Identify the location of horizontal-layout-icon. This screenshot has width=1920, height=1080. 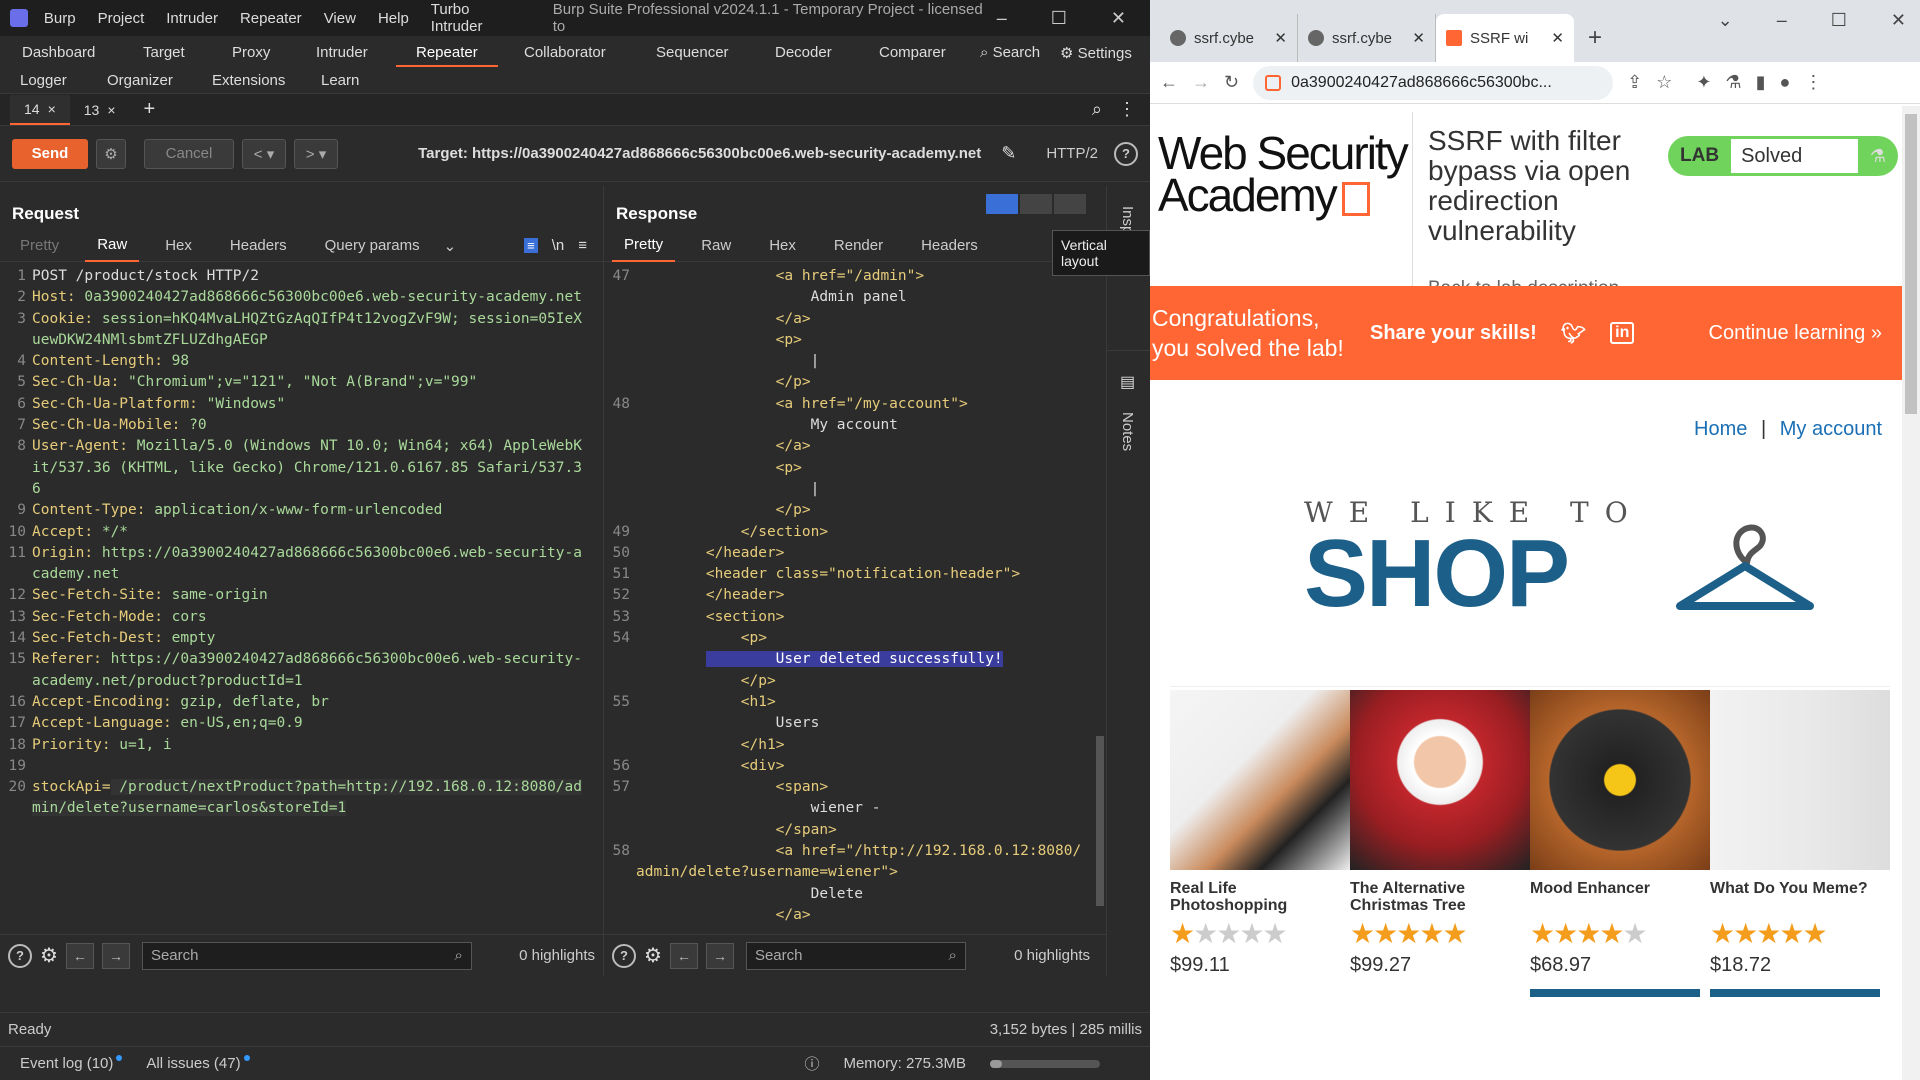
(1002, 204).